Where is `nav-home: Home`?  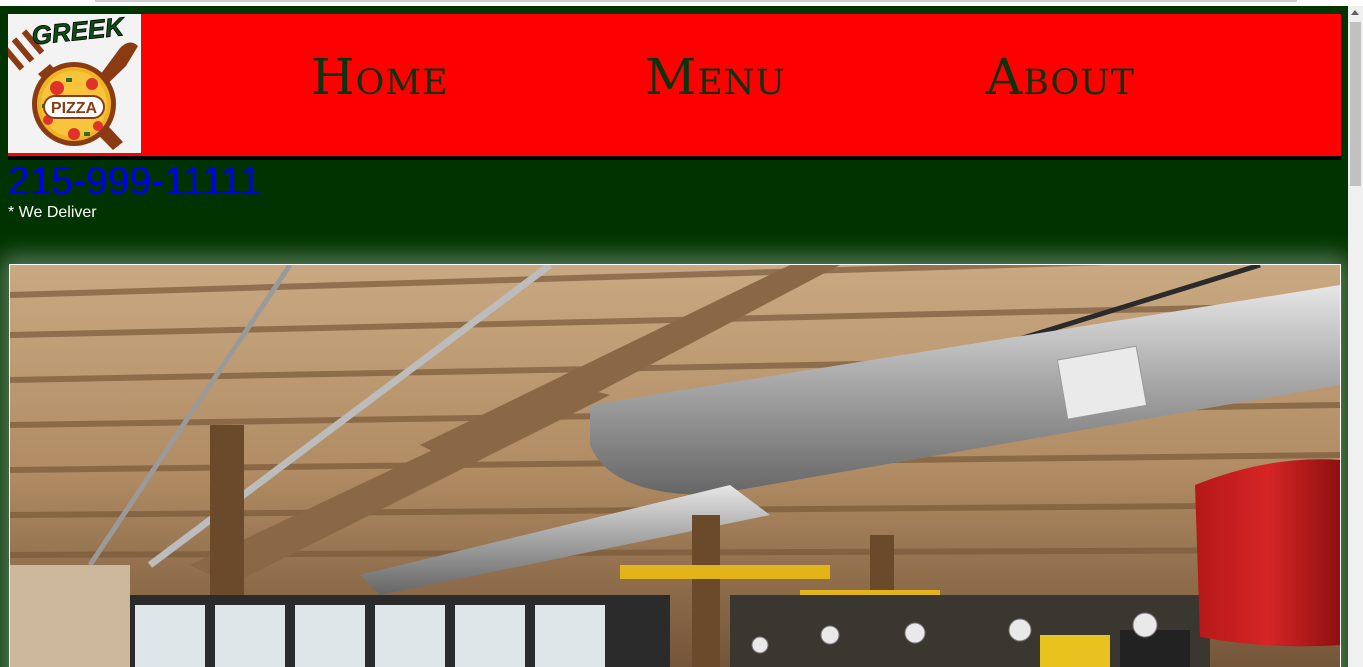
nav-home: Home is located at coordinates (380, 77).